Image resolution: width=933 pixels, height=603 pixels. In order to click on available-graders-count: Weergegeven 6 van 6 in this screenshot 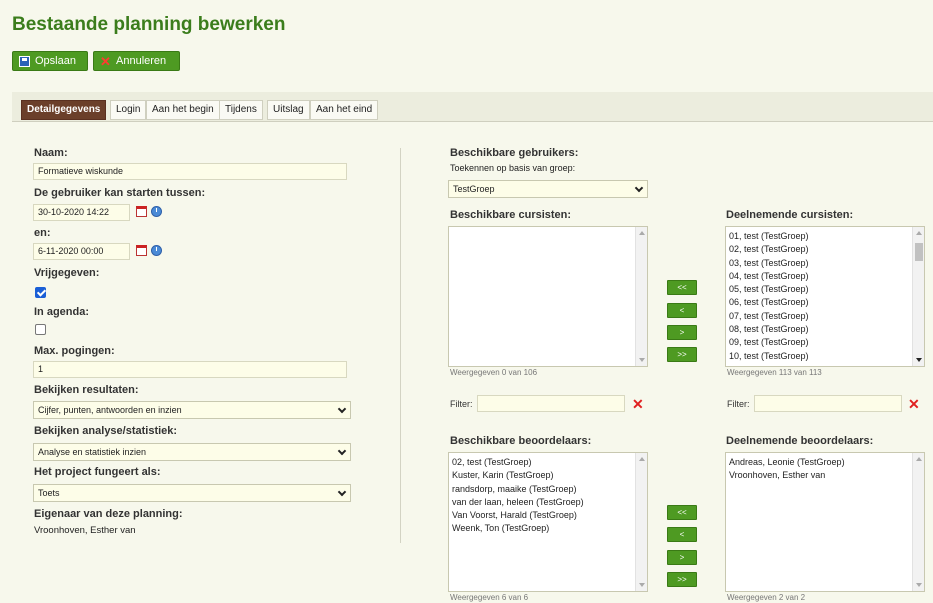, I will do `click(489, 597)`.